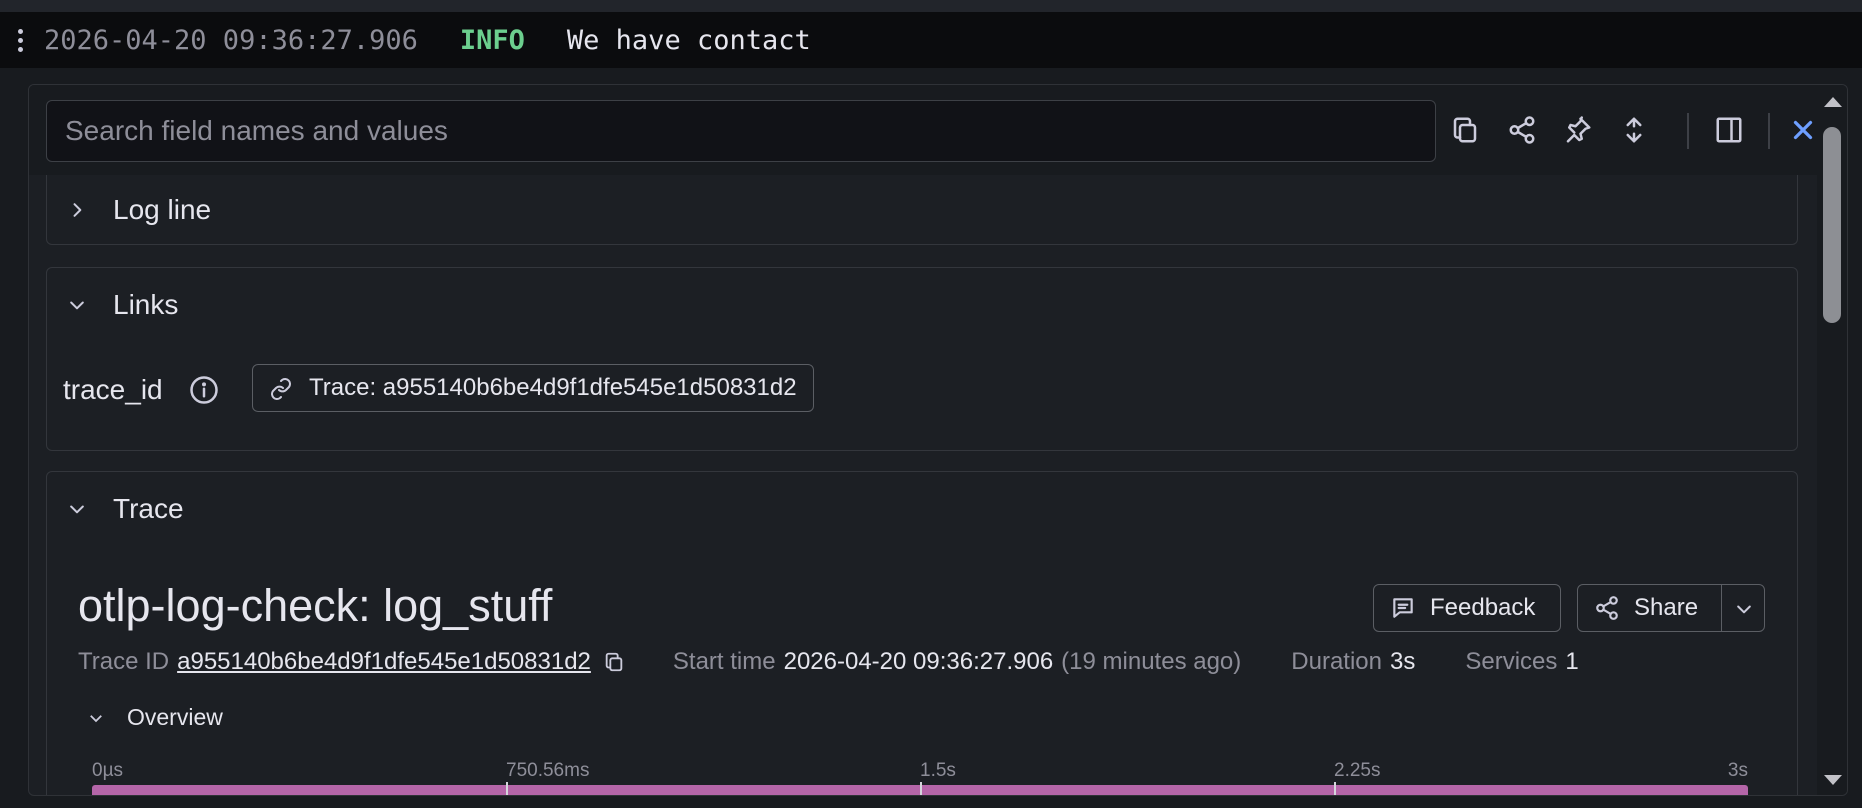  I want to click on section-header-trace: Trace, so click(115, 509).